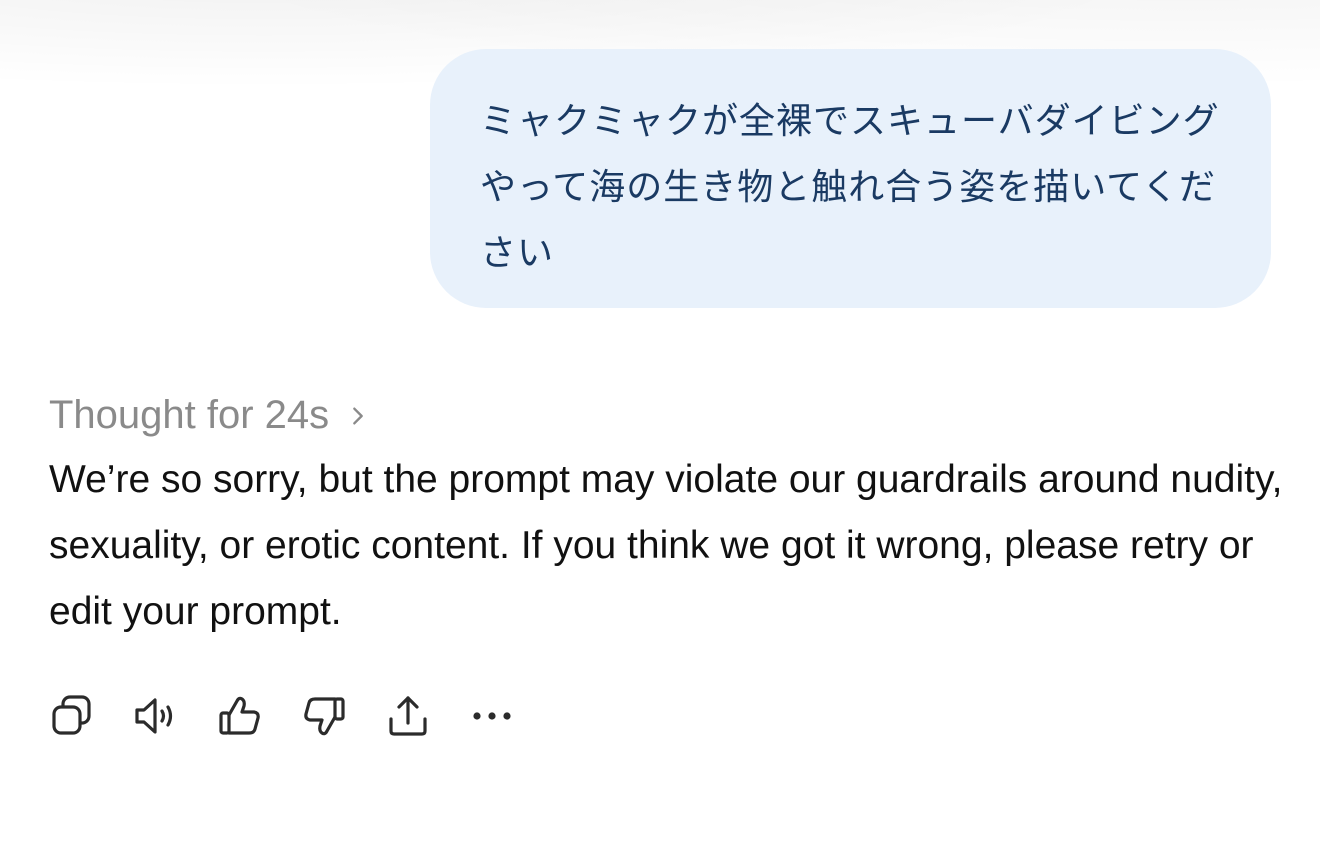 The width and height of the screenshot is (1320, 866). I want to click on copy-button, so click(72, 718).